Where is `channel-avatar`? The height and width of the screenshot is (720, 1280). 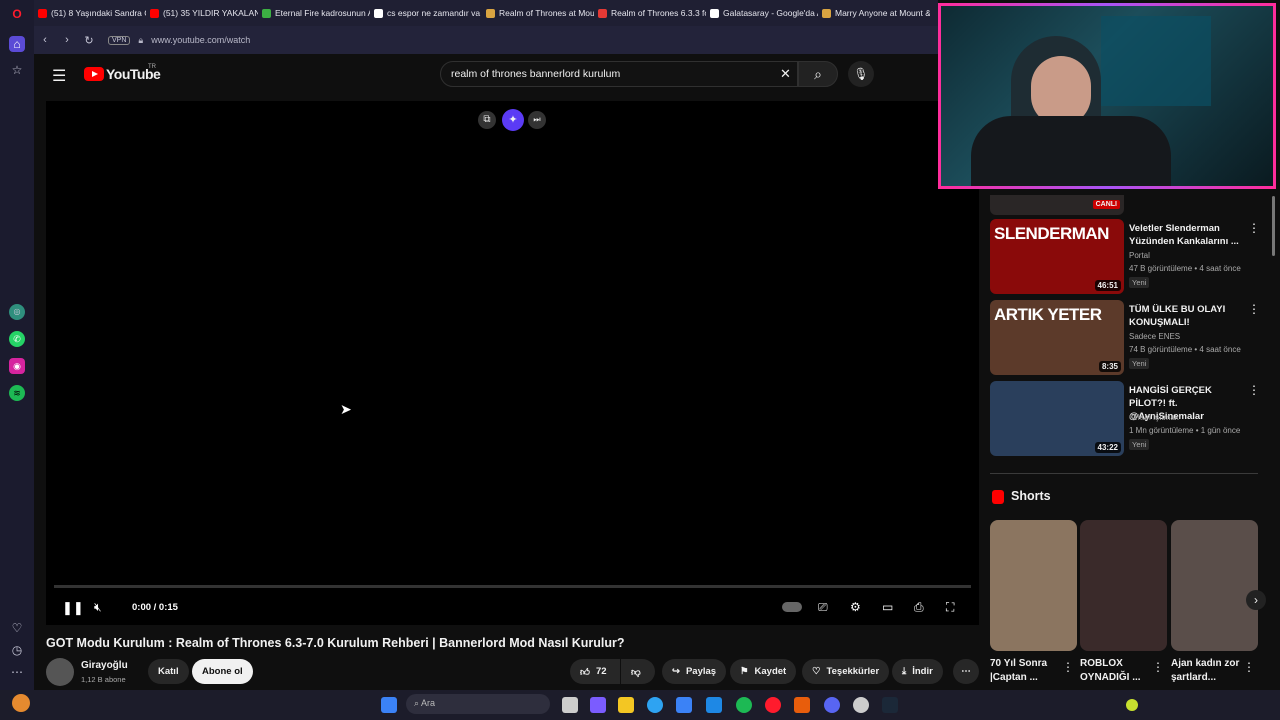
channel-avatar is located at coordinates (60, 672).